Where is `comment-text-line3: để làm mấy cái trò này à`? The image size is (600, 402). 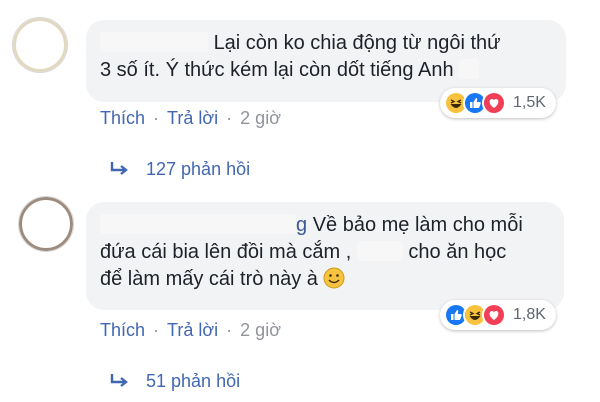 comment-text-line3: để làm mấy cái trò này à is located at coordinates (209, 279).